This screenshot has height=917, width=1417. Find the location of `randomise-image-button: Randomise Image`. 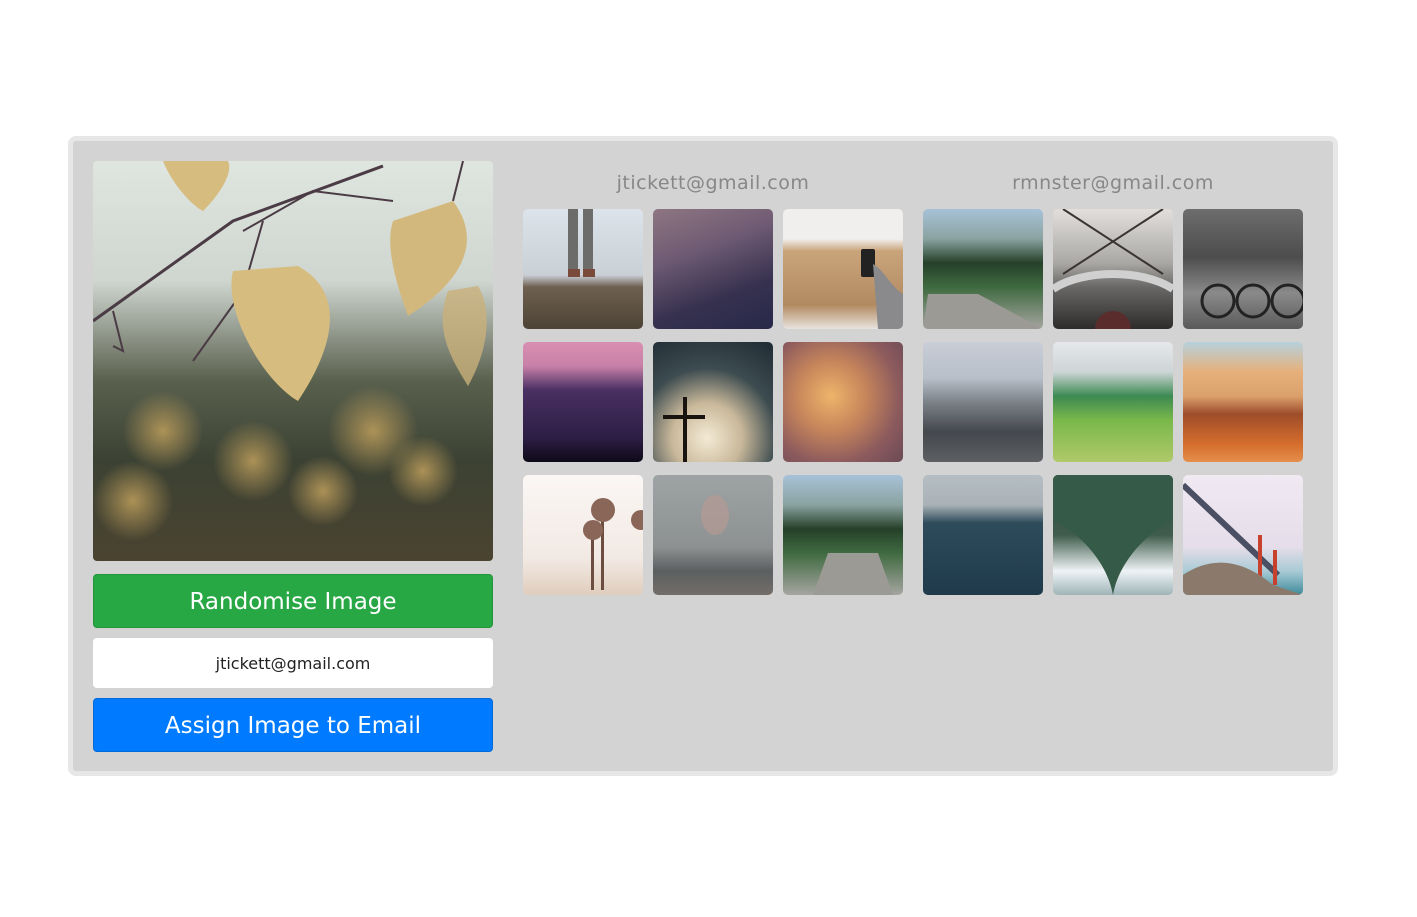

randomise-image-button: Randomise Image is located at coordinates (293, 601).